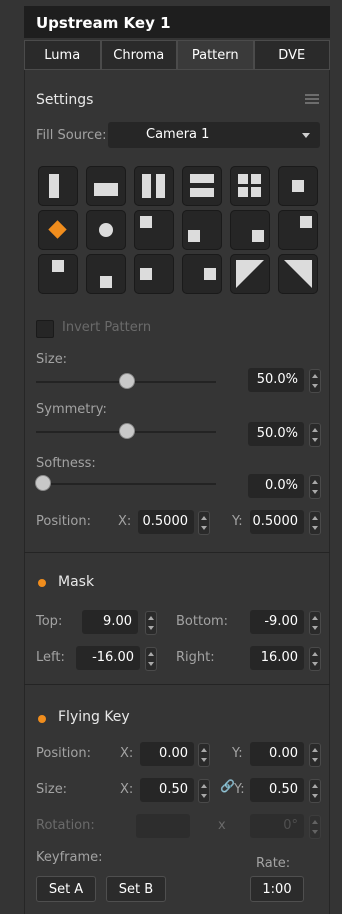 This screenshot has width=342, height=914. I want to click on pattern-box-iris, so click(298, 186).